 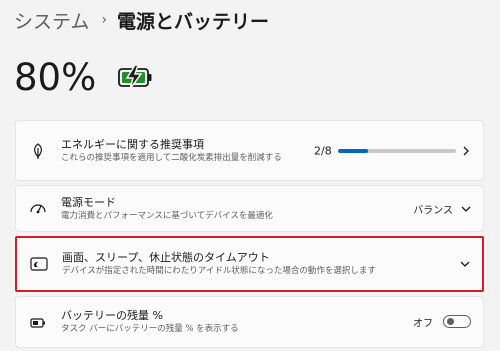 I want to click on energy-card-title: エネルギーに関する推奨事項, so click(x=132, y=144).